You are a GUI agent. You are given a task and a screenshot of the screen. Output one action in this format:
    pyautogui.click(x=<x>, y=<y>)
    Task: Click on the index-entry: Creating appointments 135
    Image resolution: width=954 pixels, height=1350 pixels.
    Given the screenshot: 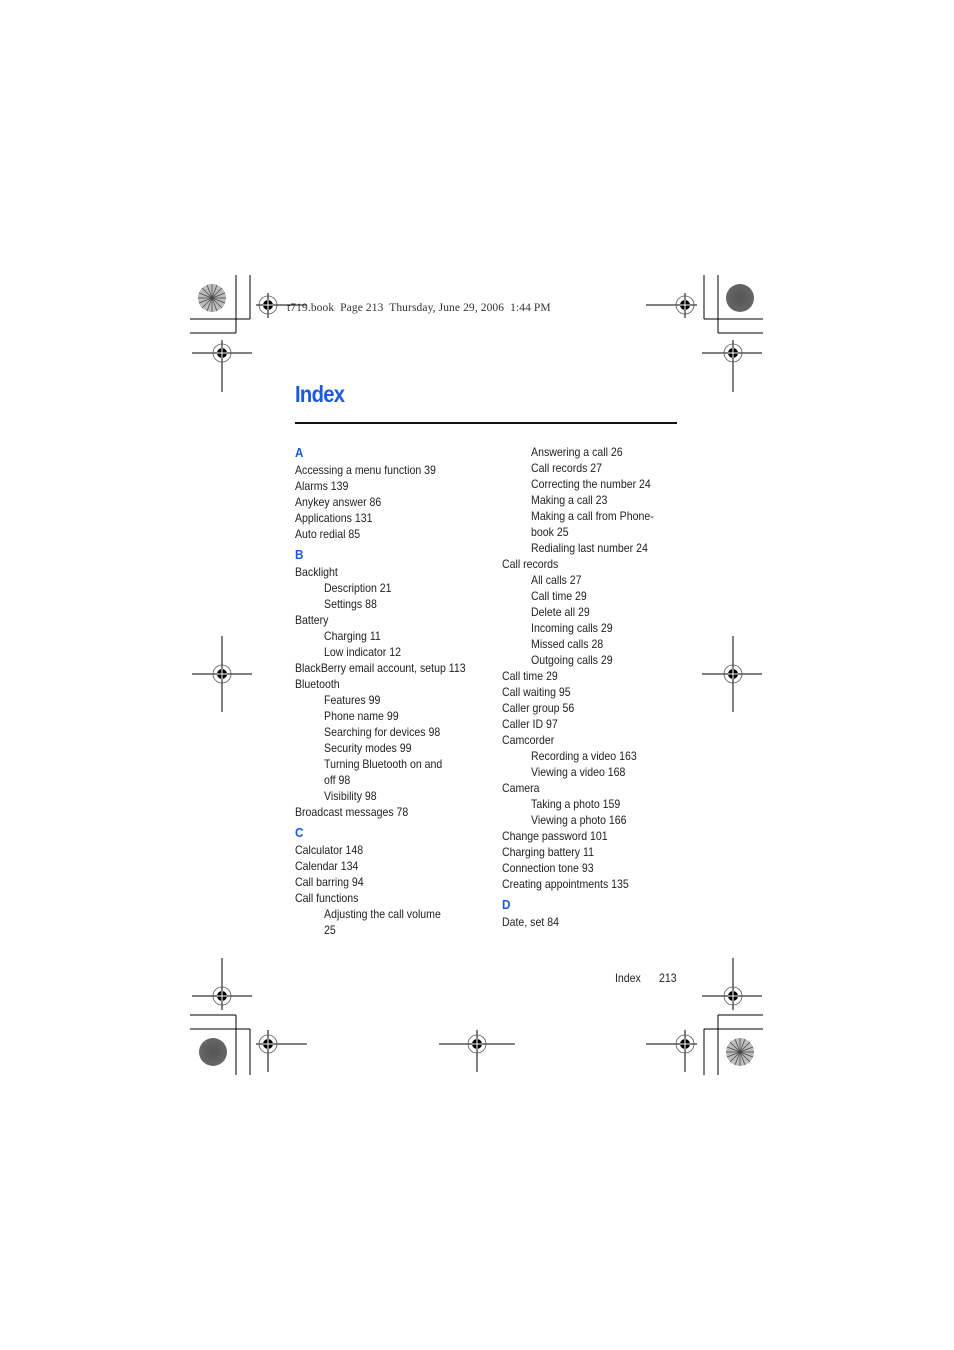 What is the action you would take?
    pyautogui.click(x=565, y=884)
    